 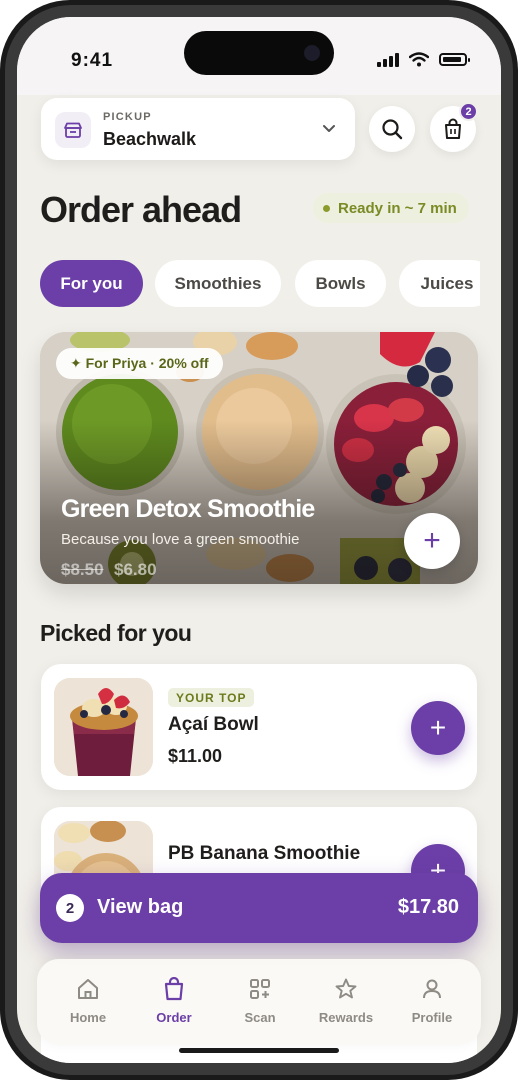 What do you see at coordinates (70, 908) in the screenshot?
I see `view-bag-count: 2` at bounding box center [70, 908].